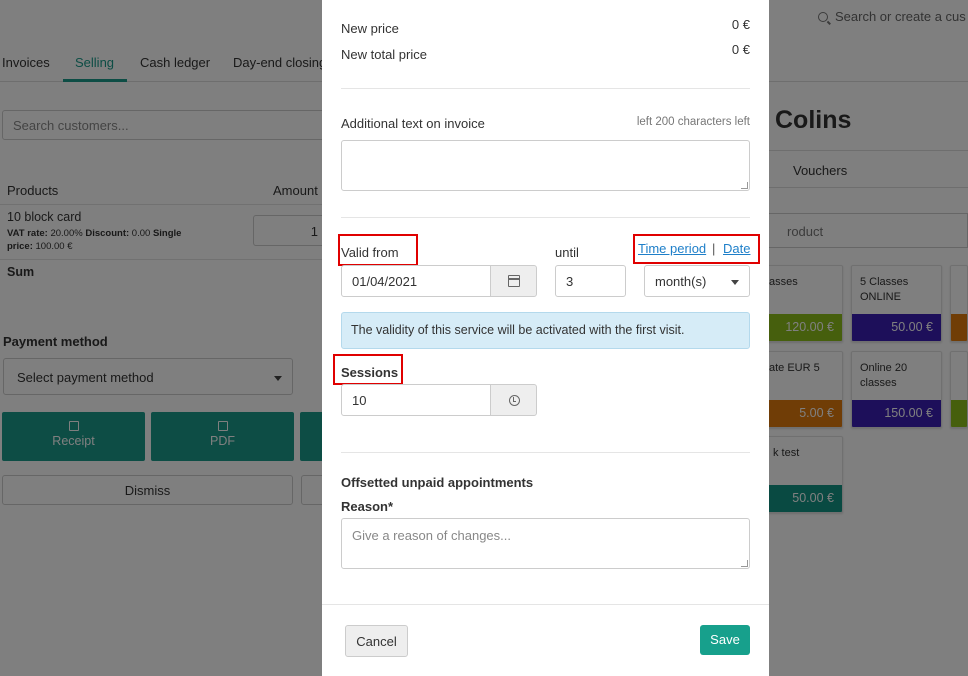  What do you see at coordinates (437, 482) in the screenshot?
I see `offset-label: Offsetted unpaid appointments` at bounding box center [437, 482].